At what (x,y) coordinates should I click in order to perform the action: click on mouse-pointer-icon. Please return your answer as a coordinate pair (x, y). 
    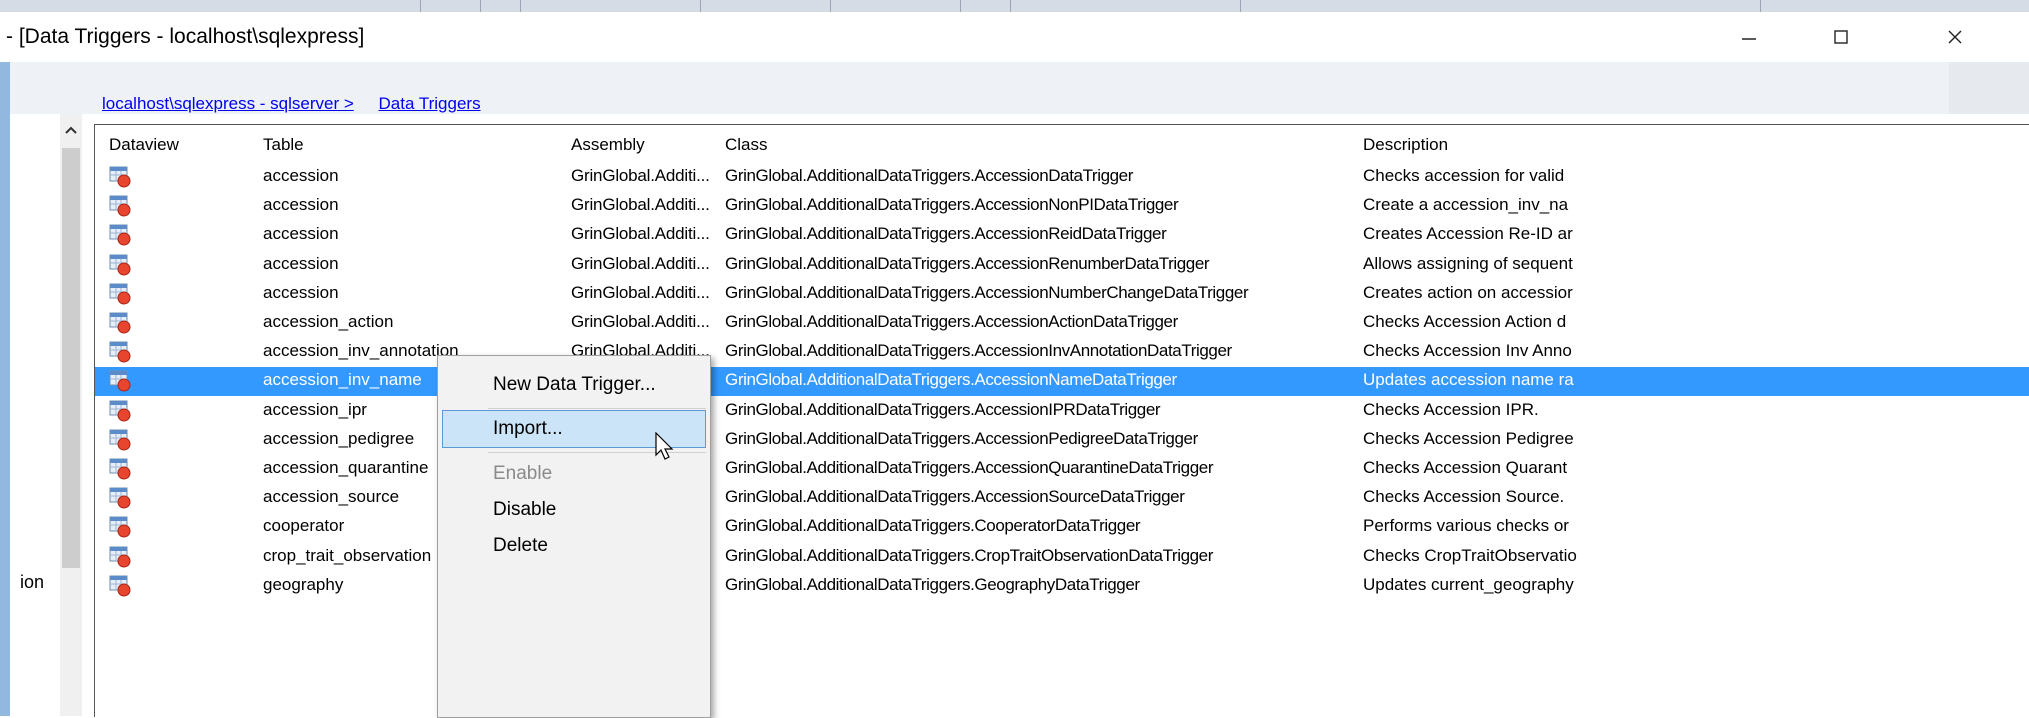
    Looking at the image, I should click on (664, 446).